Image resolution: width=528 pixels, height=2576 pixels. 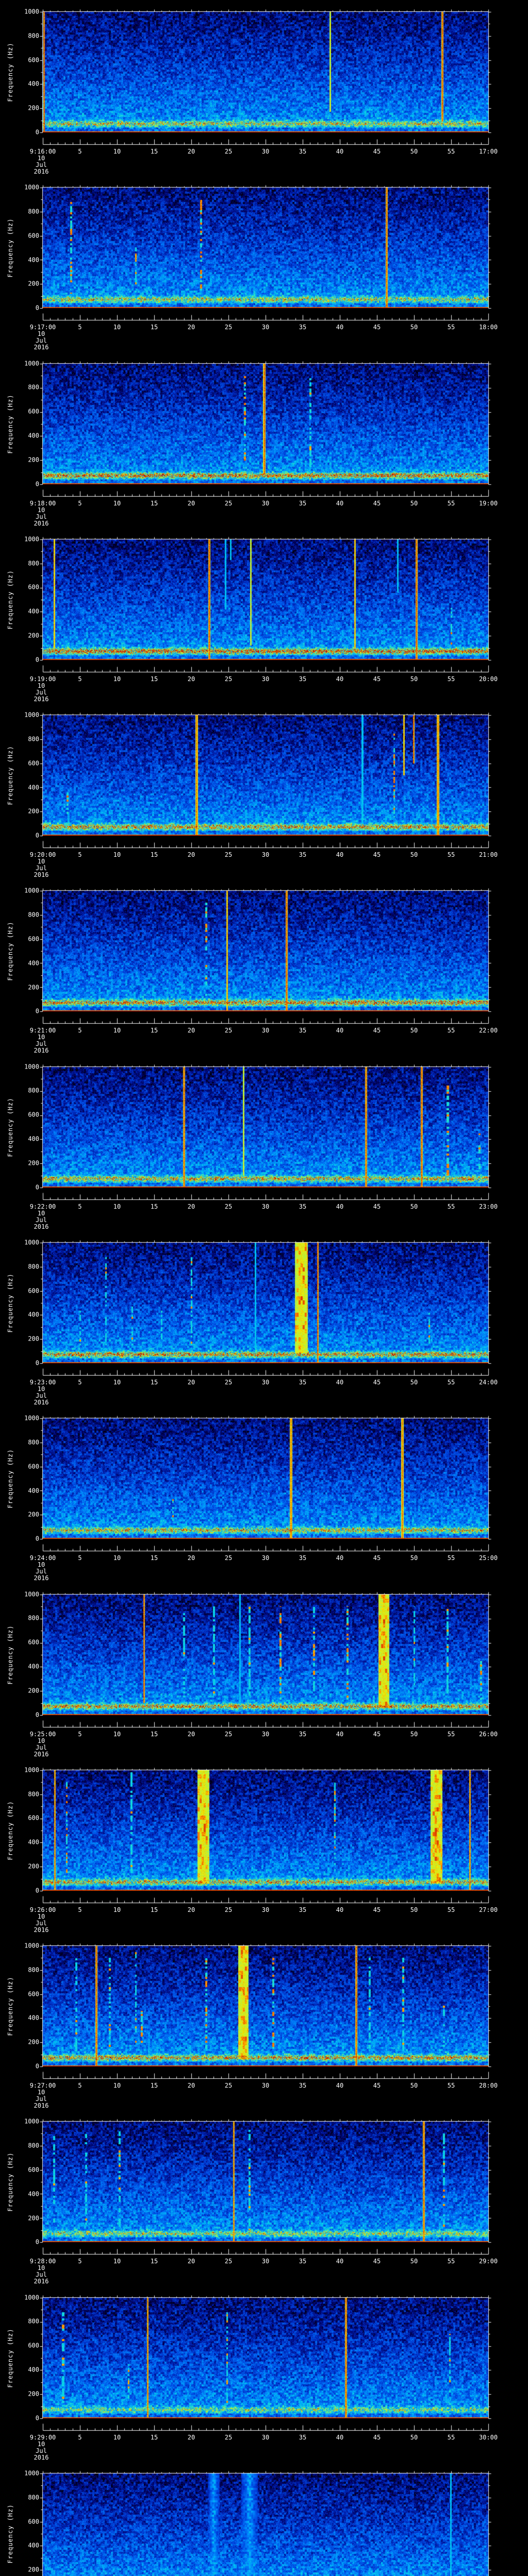 What do you see at coordinates (488, 2261) in the screenshot?
I see `x-end-time-label: 29:00` at bounding box center [488, 2261].